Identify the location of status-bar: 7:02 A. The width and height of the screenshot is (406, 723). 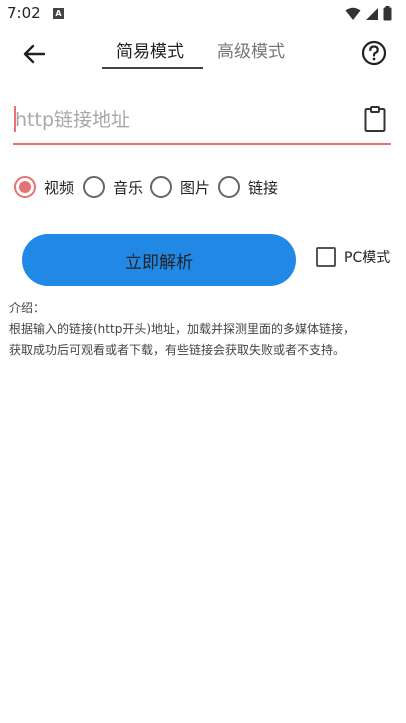
(203, 14).